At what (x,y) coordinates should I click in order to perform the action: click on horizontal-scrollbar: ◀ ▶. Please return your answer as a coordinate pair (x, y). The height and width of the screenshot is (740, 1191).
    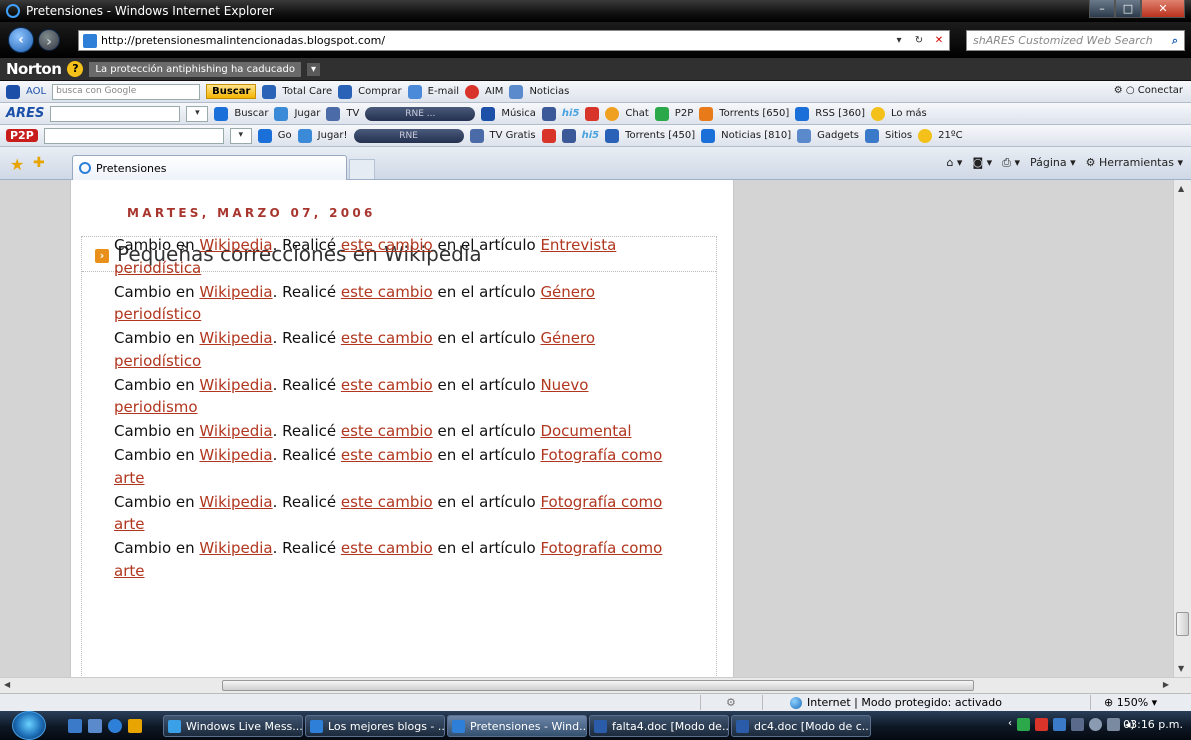
    Looking at the image, I should click on (595, 685).